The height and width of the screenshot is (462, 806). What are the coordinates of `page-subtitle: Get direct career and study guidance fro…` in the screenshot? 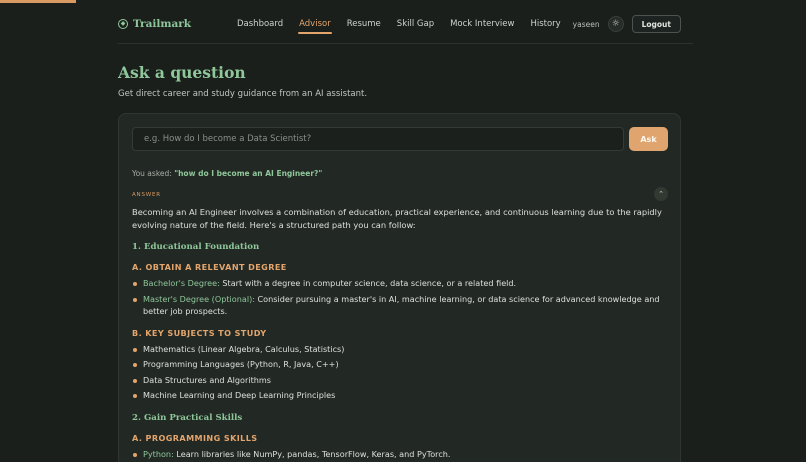 It's located at (243, 94).